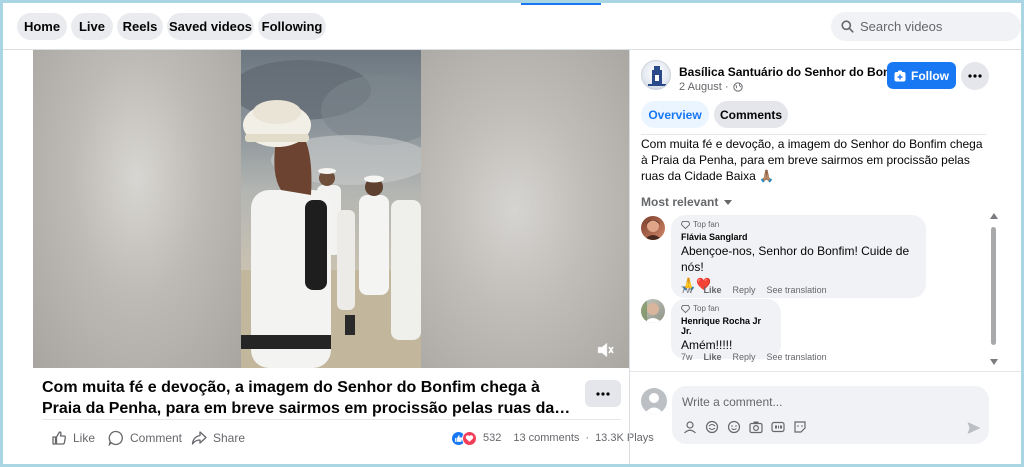 The image size is (1024, 467). I want to click on thumbs-up-icon, so click(59, 438).